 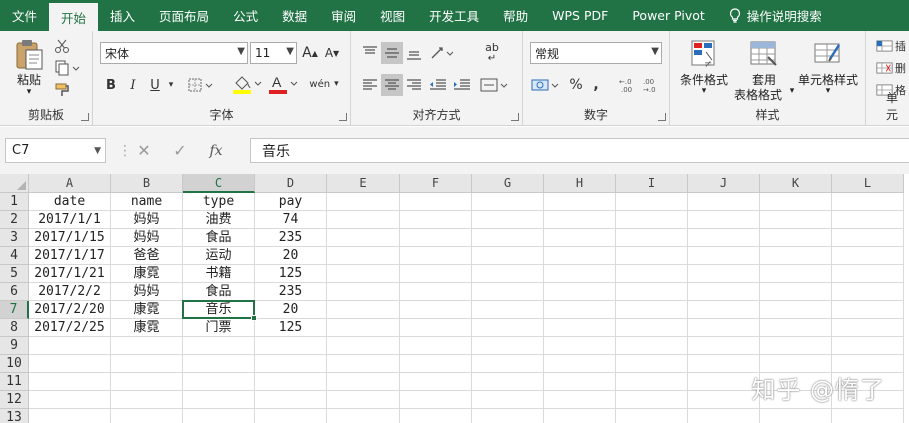 What do you see at coordinates (580, 238) in the screenshot?
I see `cell-h3` at bounding box center [580, 238].